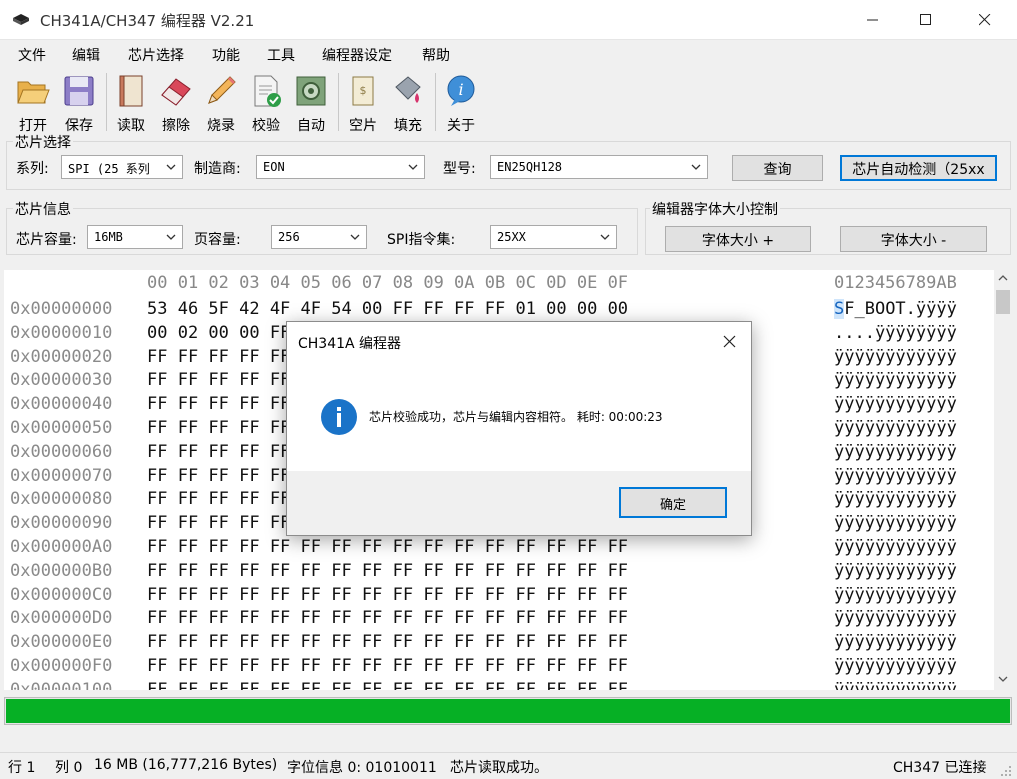  What do you see at coordinates (311, 91) in the screenshot?
I see `gear-icon` at bounding box center [311, 91].